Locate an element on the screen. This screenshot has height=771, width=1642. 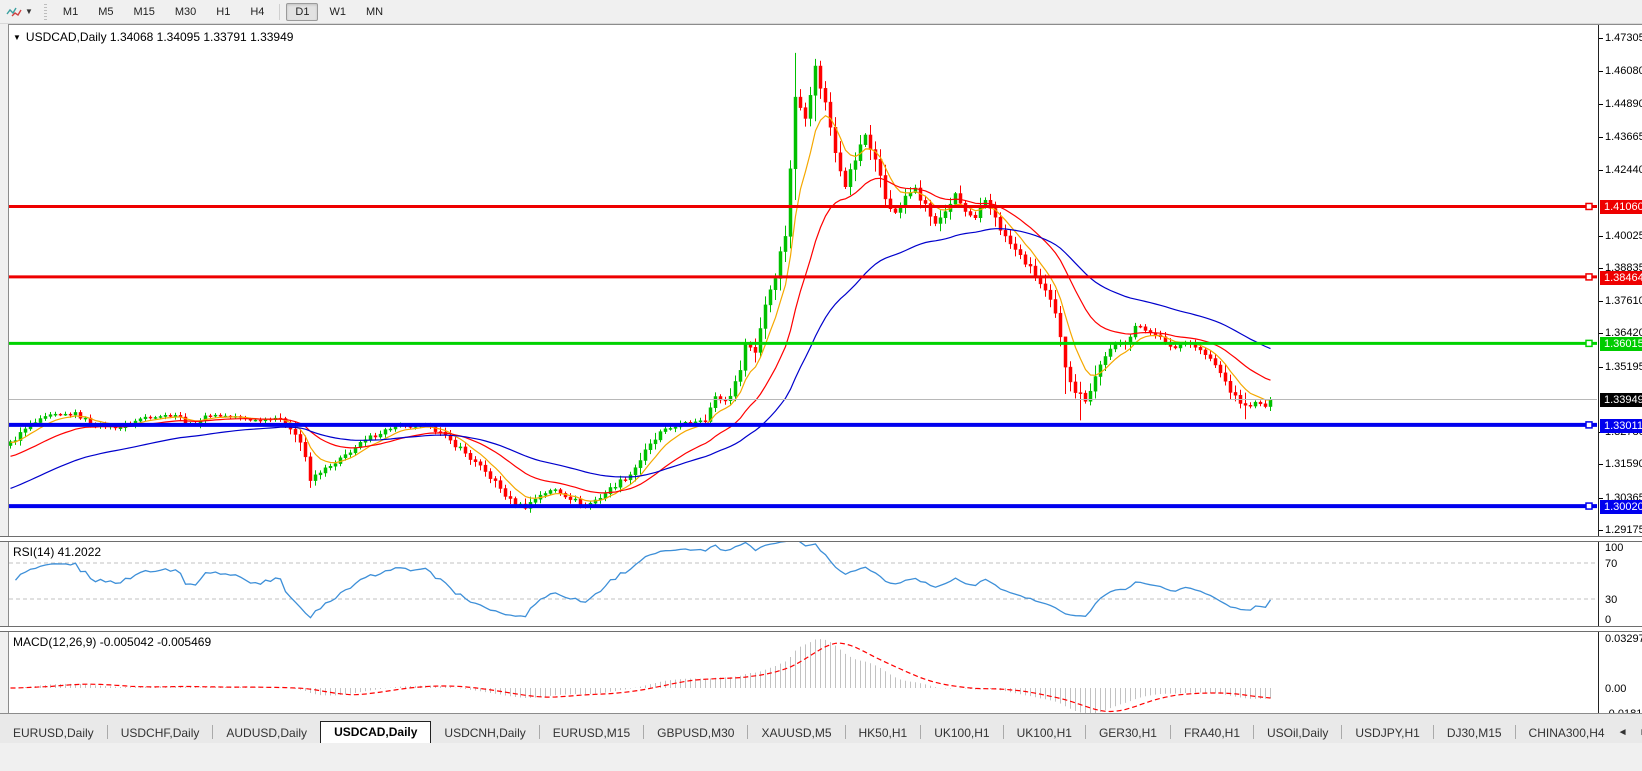
price-level-badge: 1.36015 is located at coordinates (1621, 344).